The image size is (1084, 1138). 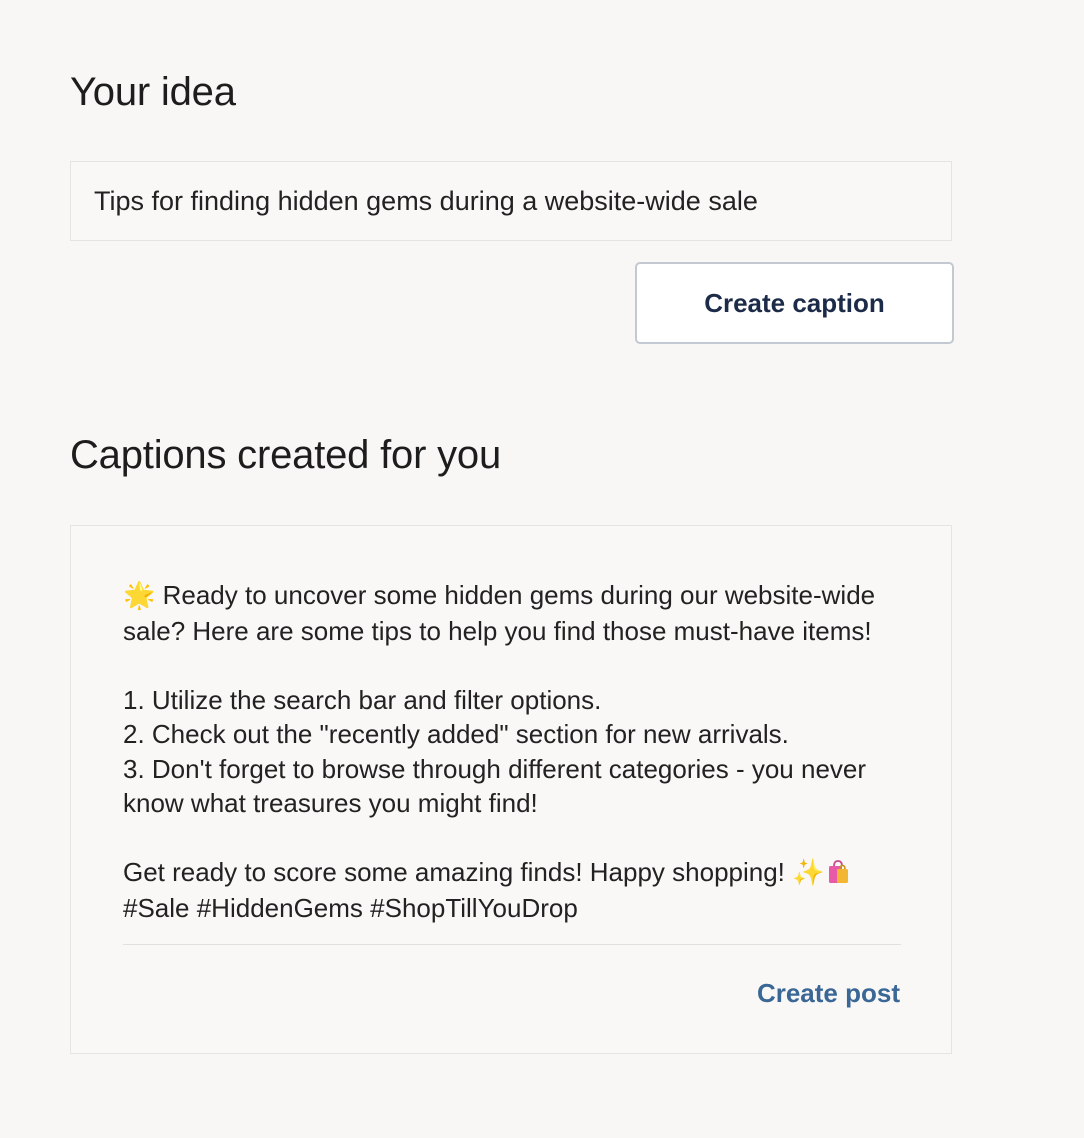 What do you see at coordinates (828, 993) in the screenshot?
I see `create-post-link: Create post` at bounding box center [828, 993].